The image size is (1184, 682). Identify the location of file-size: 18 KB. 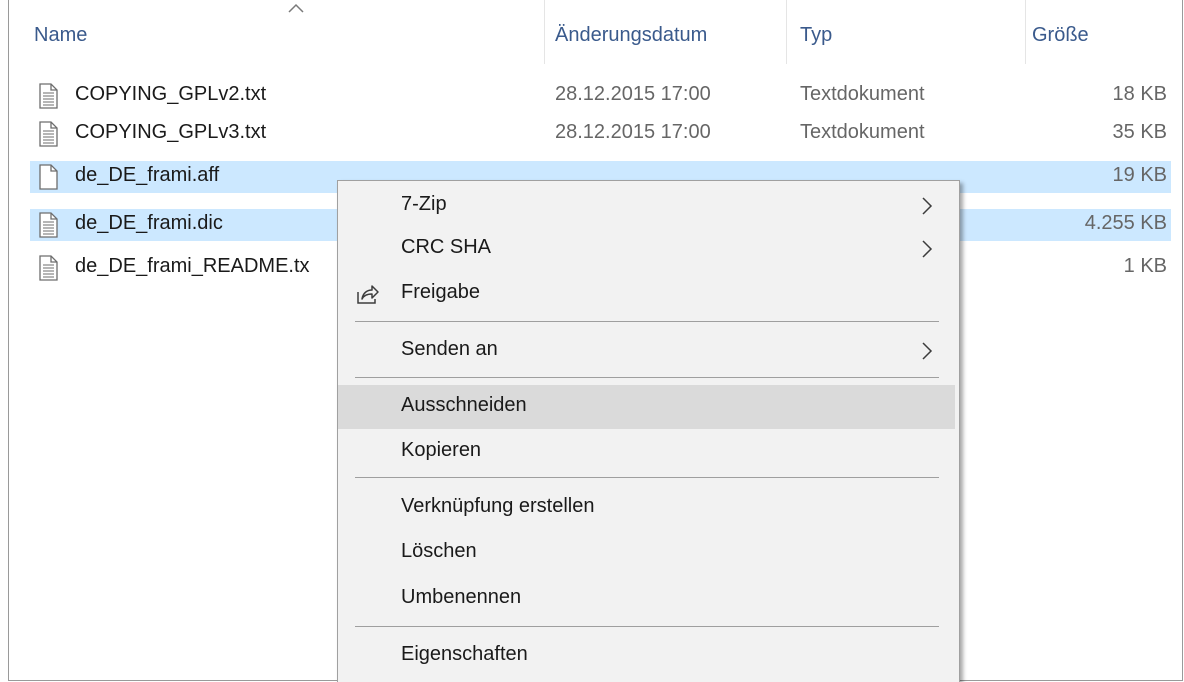
(1139, 94).